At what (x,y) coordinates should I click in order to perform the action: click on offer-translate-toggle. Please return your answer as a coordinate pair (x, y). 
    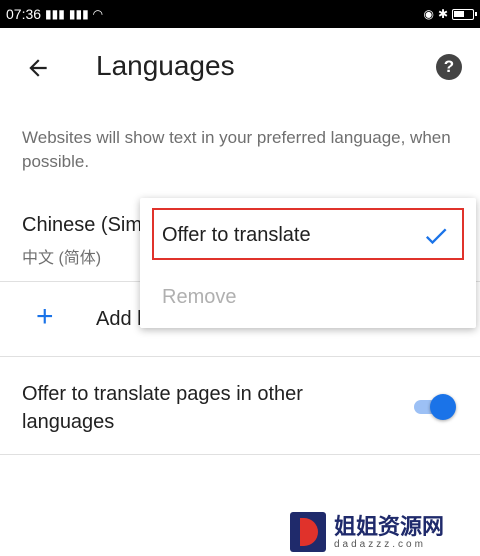
    Looking at the image, I should click on (435, 407).